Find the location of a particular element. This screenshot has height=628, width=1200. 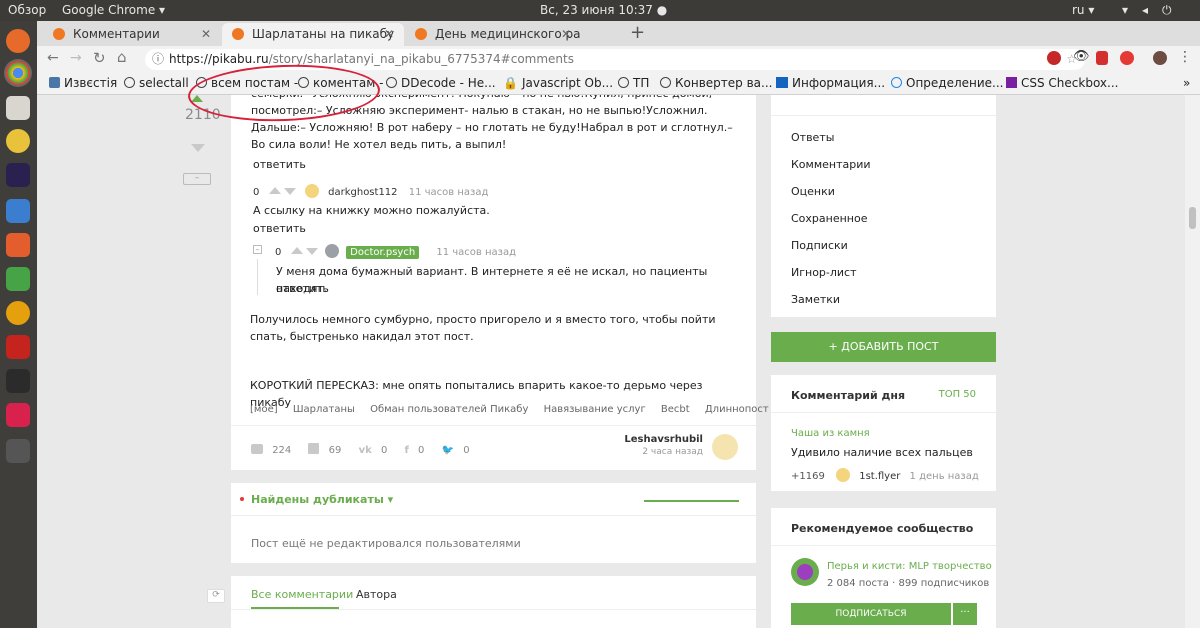

top50-link: ТОП 50 is located at coordinates (957, 394).